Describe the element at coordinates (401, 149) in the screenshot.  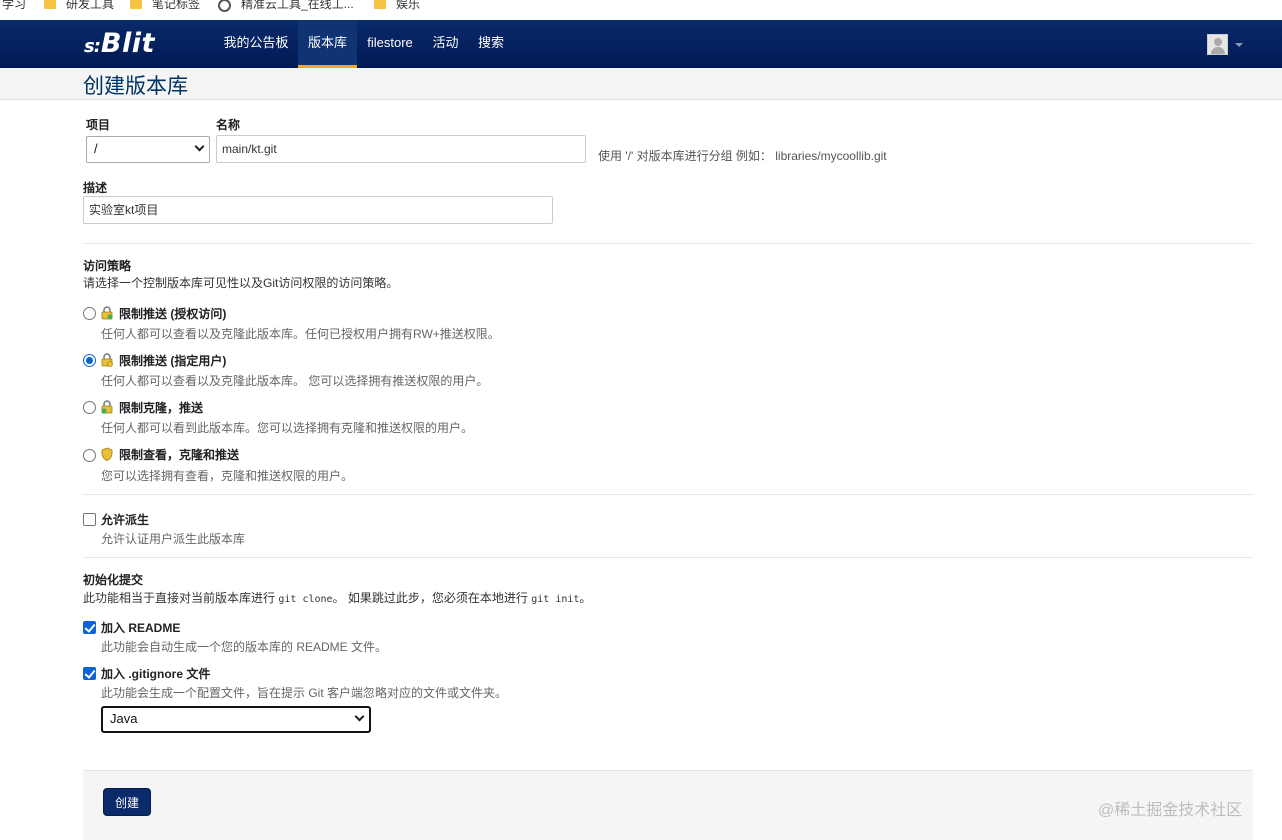
I see `repo-name-input: main/kt.git` at that location.